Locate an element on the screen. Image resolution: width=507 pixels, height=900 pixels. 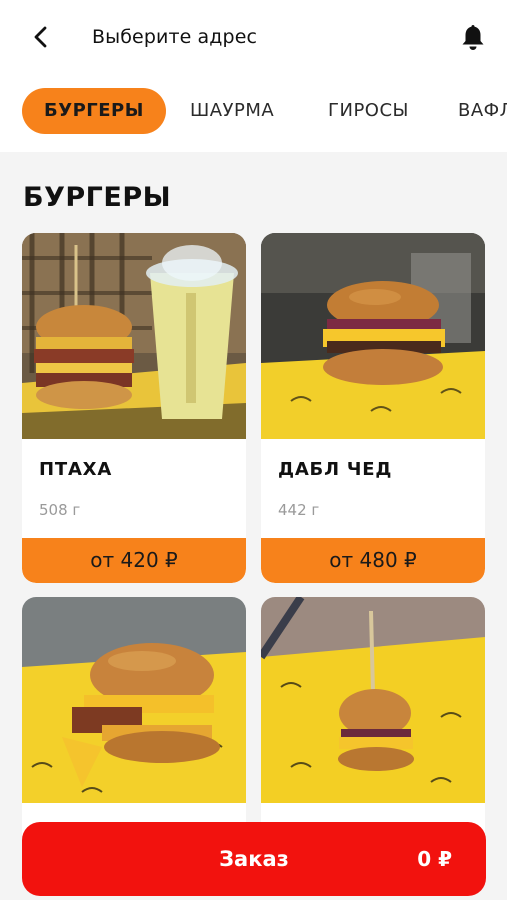
price-button: от 480 ₽ is located at coordinates (373, 560).